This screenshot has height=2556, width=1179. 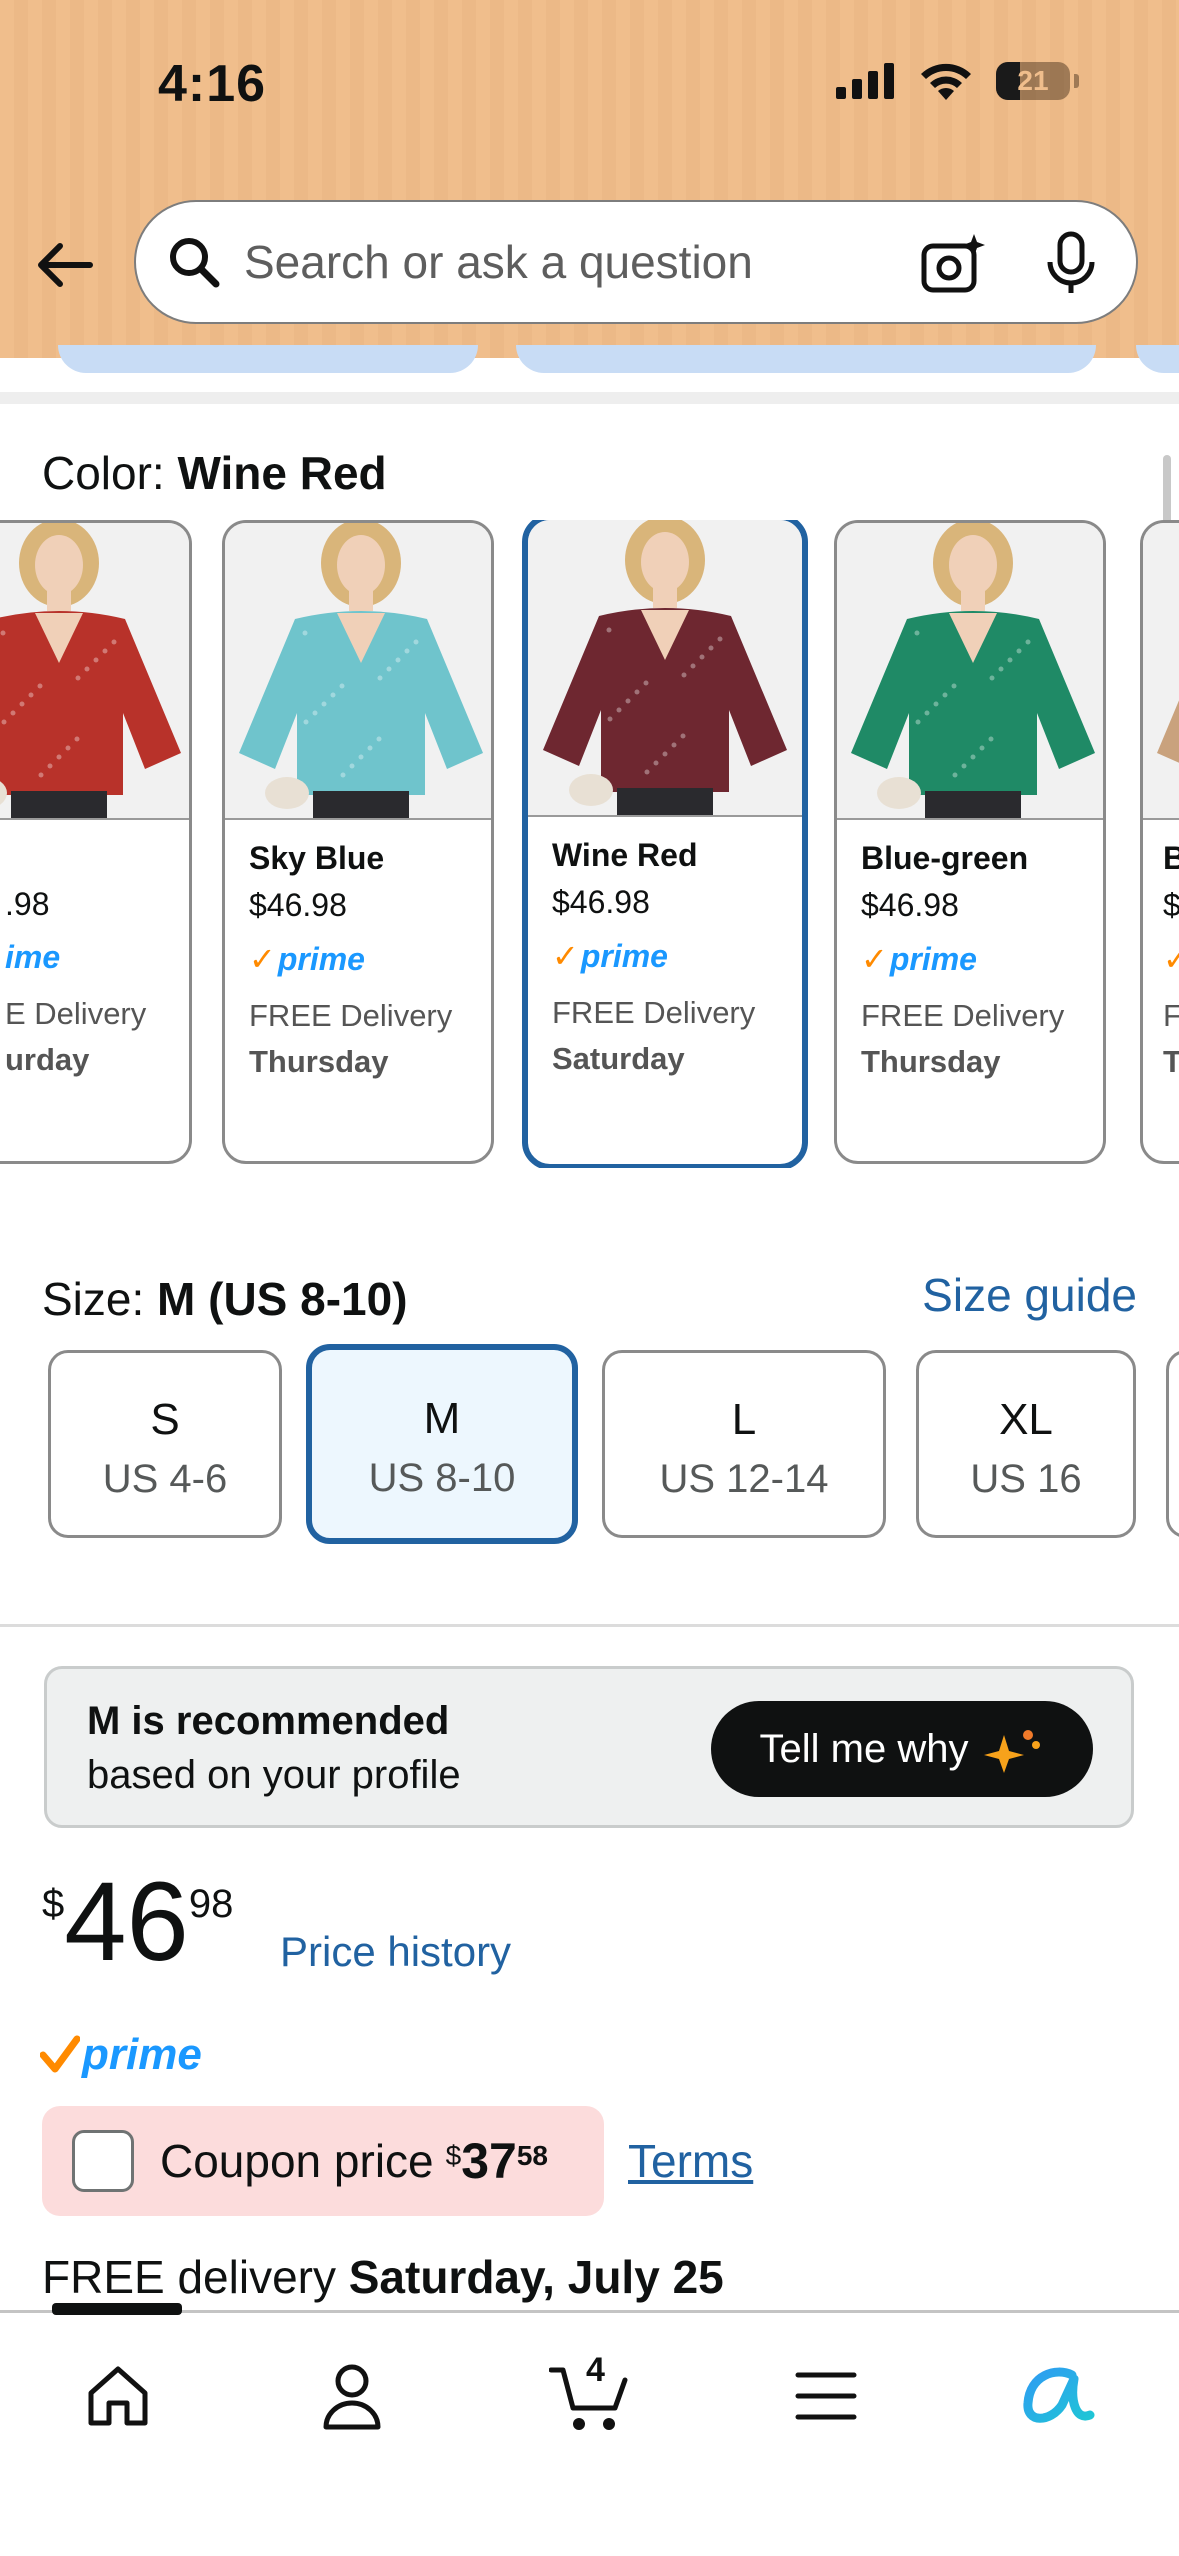 I want to click on coupon-checkbox, so click(x=103, y=2161).